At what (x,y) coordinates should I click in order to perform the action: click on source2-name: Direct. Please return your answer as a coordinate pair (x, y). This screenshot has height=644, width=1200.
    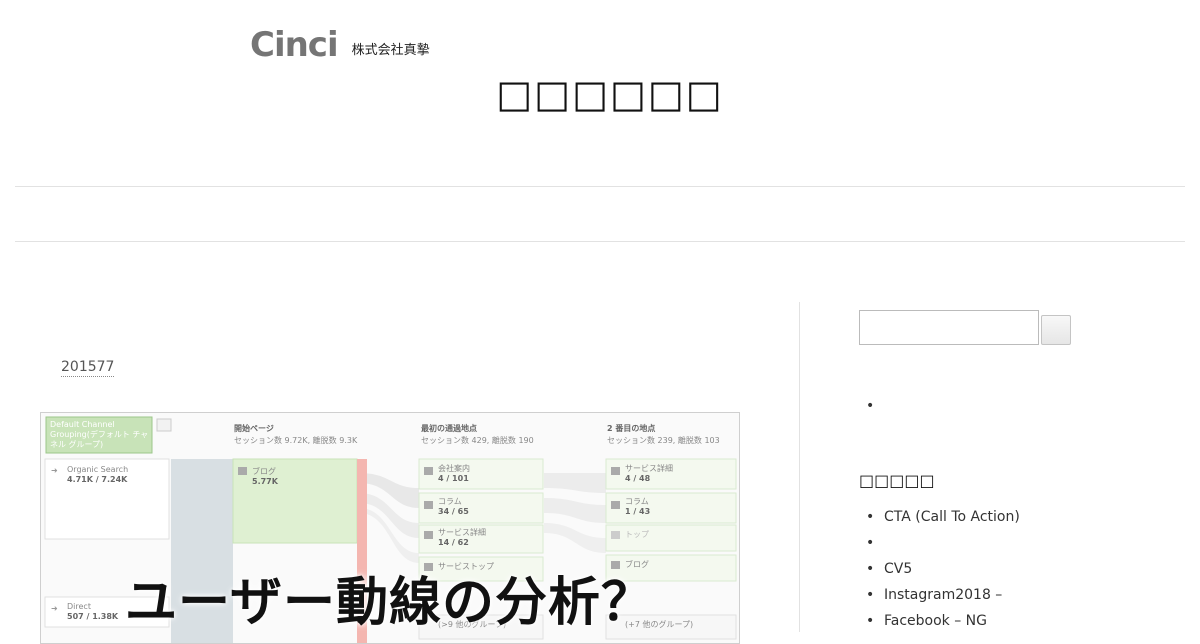
    Looking at the image, I should click on (79, 606).